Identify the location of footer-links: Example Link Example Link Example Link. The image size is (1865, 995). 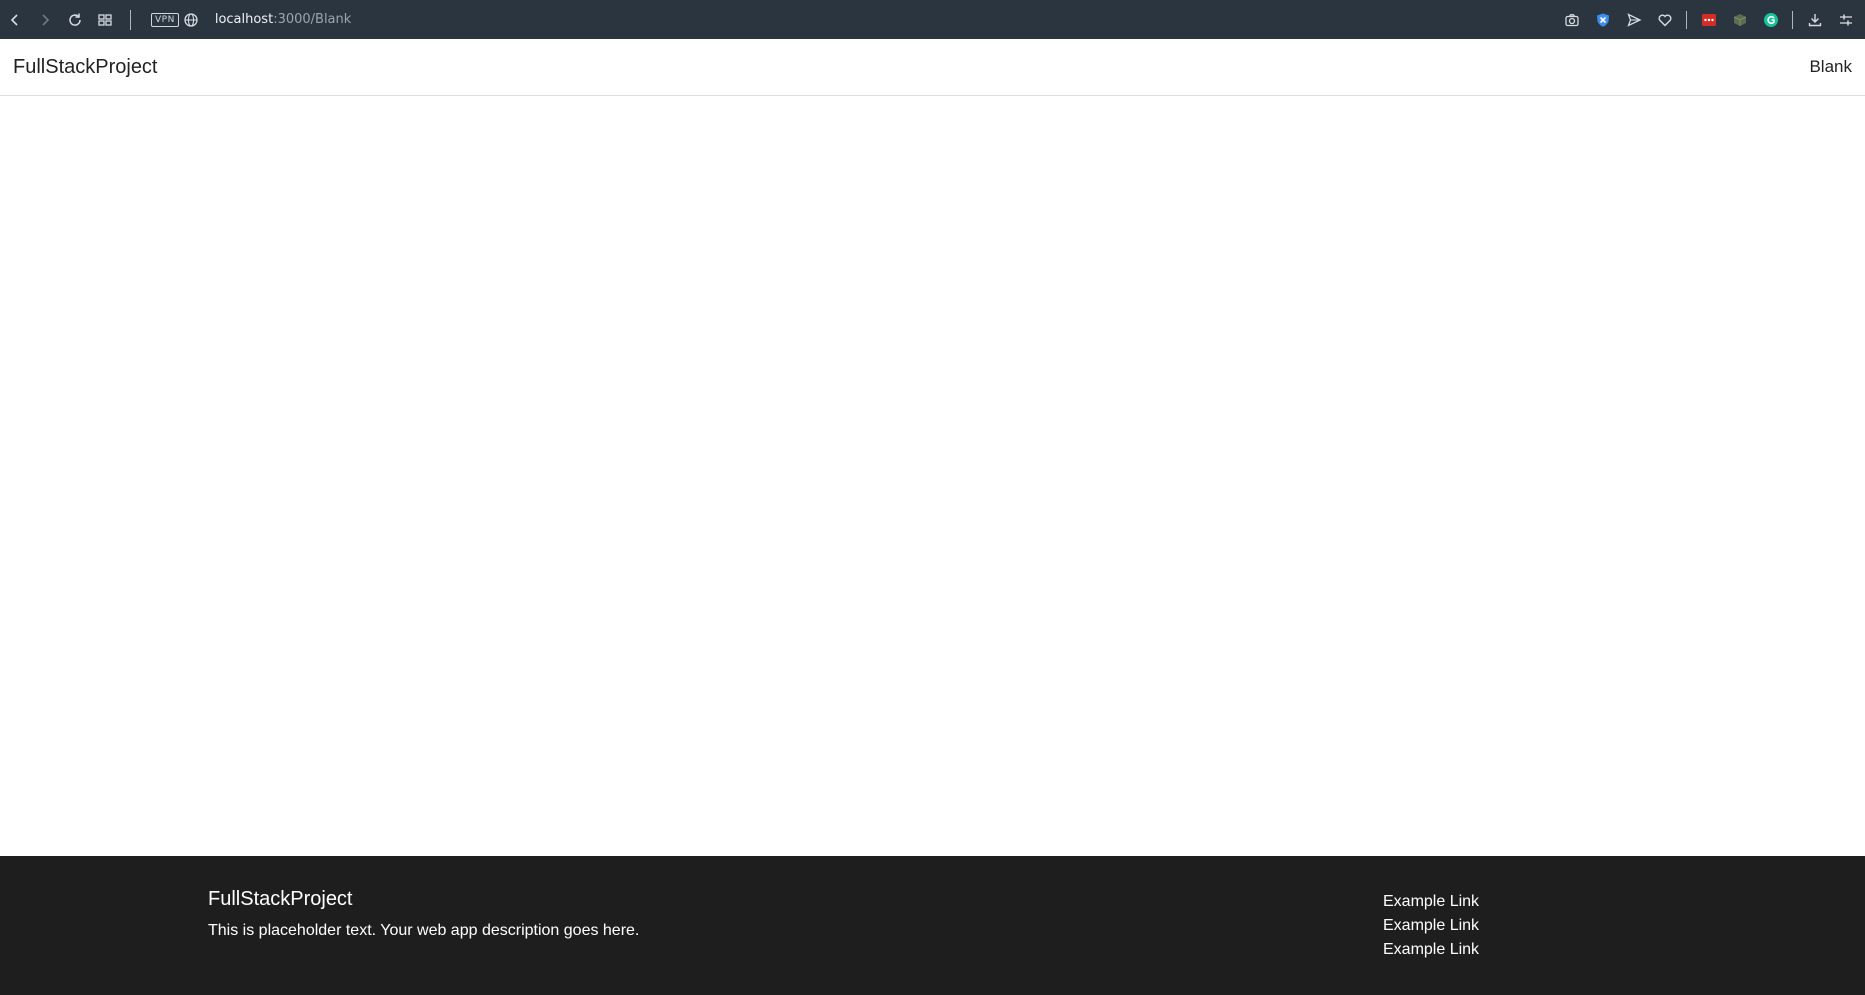
(1431, 926).